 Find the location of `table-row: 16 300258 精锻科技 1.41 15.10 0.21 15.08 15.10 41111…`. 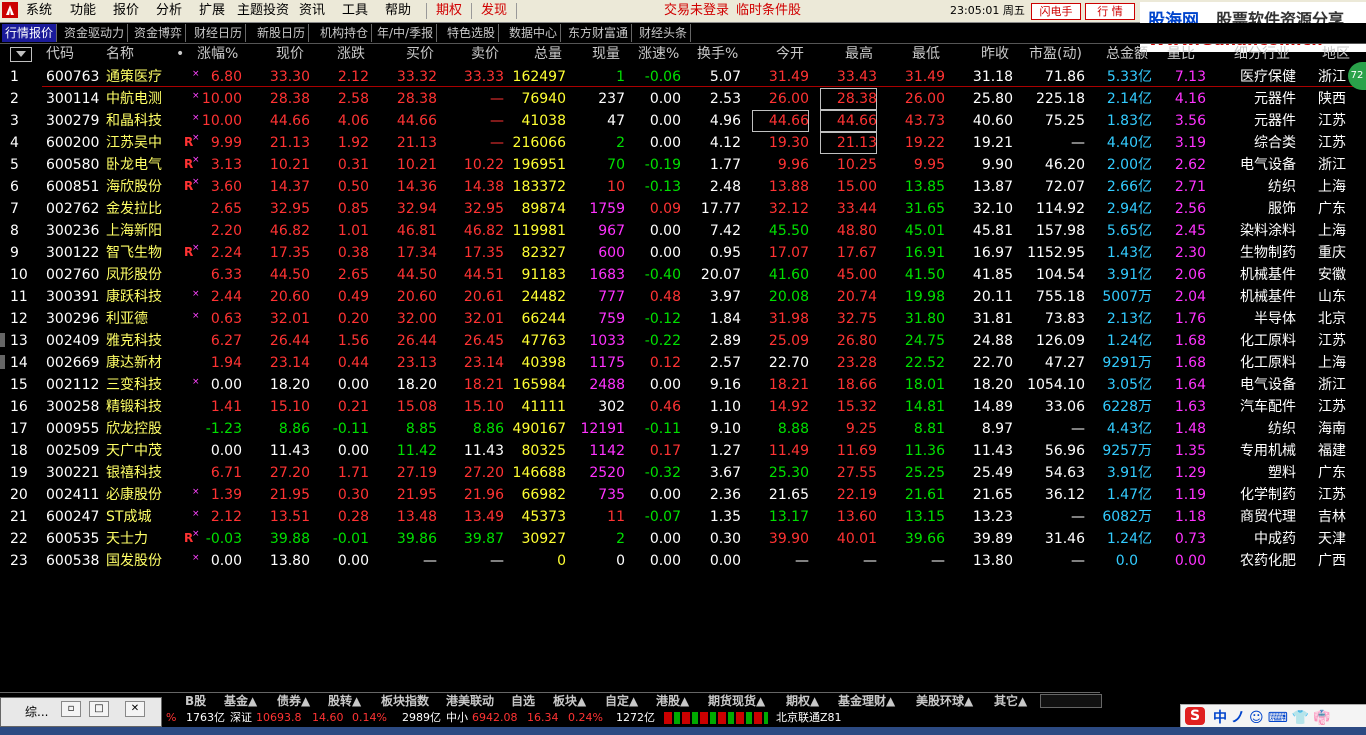

table-row: 16 300258 精锻科技 1.41 15.10 0.21 15.08 15.10 41111… is located at coordinates (683, 407).